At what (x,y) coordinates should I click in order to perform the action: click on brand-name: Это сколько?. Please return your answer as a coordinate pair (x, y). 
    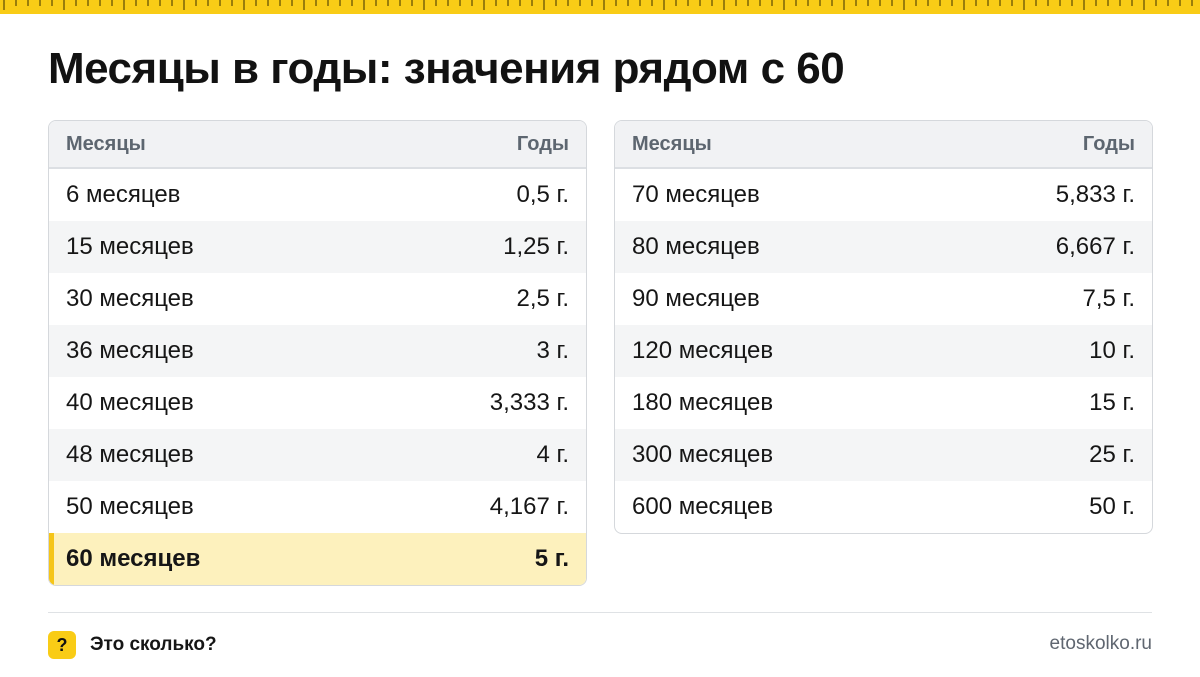
    Looking at the image, I should click on (153, 644).